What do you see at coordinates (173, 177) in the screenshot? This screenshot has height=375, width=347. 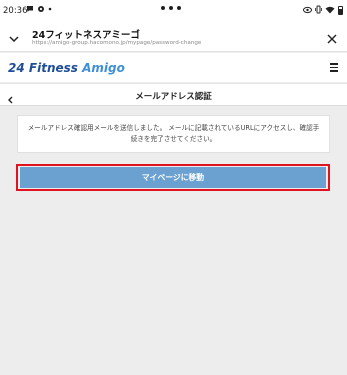 I see `go-to-mypage-button: マイページに移動` at bounding box center [173, 177].